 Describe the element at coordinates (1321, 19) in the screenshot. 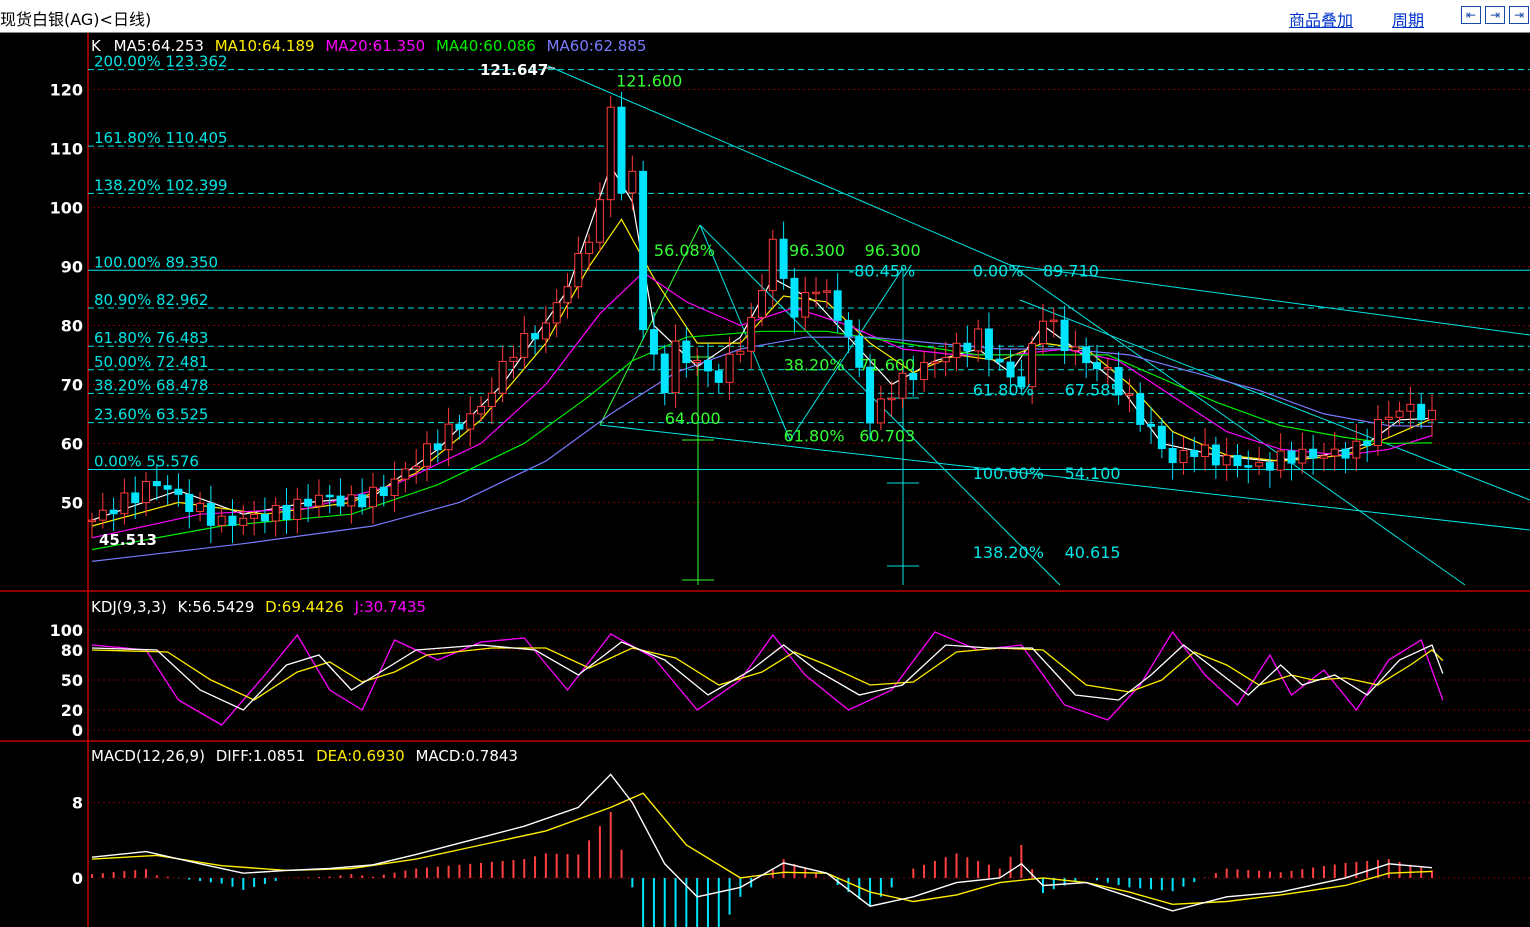

I see `commodity-overlay-link: 商品叠加` at that location.